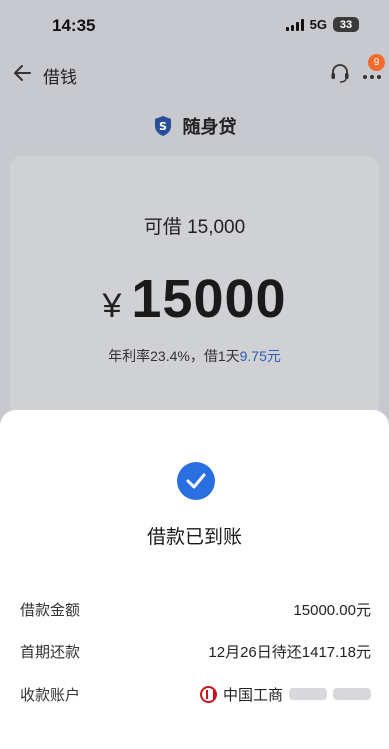 The image size is (389, 749). What do you see at coordinates (50, 695) in the screenshot?
I see `row-label: 收款账户` at bounding box center [50, 695].